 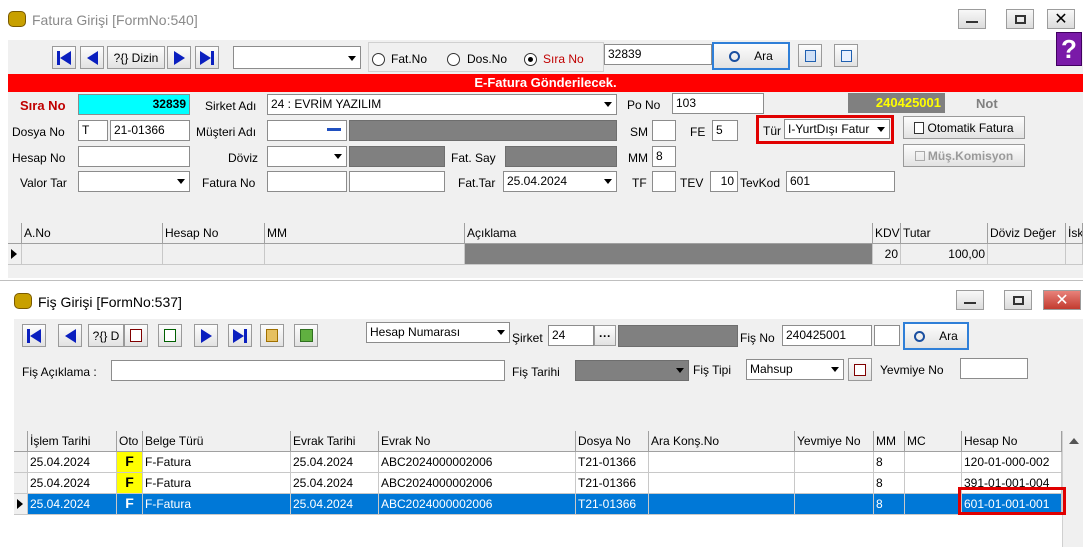 I want to click on tutar-cell: 100,00, so click(x=944, y=254).